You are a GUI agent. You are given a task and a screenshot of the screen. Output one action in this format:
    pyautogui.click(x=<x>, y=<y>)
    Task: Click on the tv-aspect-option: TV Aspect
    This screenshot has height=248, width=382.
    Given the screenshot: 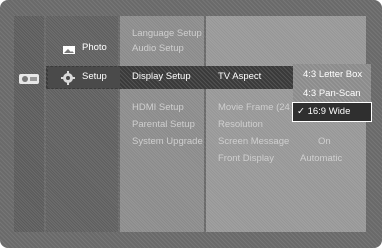 What is the action you would take?
    pyautogui.click(x=239, y=77)
    